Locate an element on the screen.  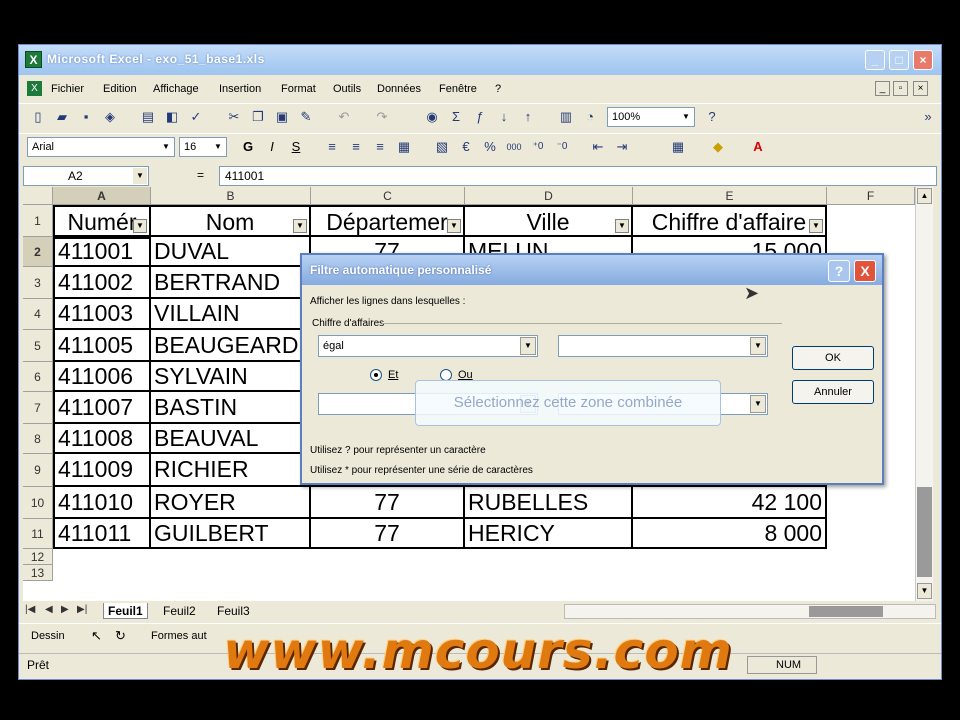
paste-icon: ▣ is located at coordinates (282, 117).